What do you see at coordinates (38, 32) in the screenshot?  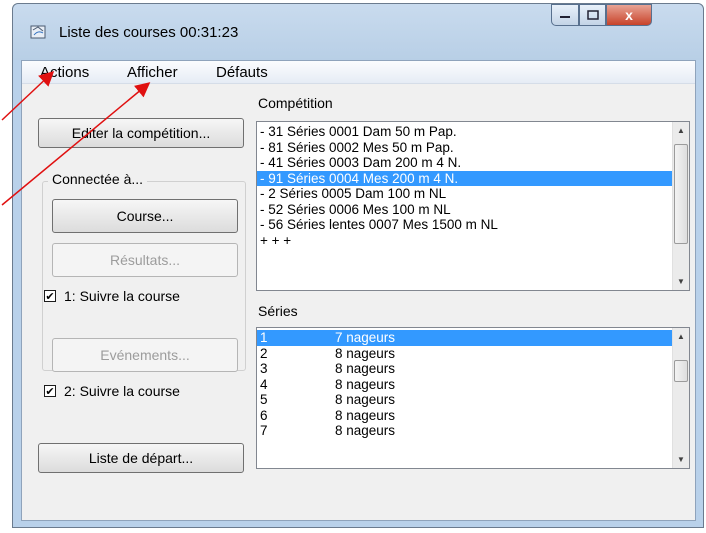 I see `app-icon` at bounding box center [38, 32].